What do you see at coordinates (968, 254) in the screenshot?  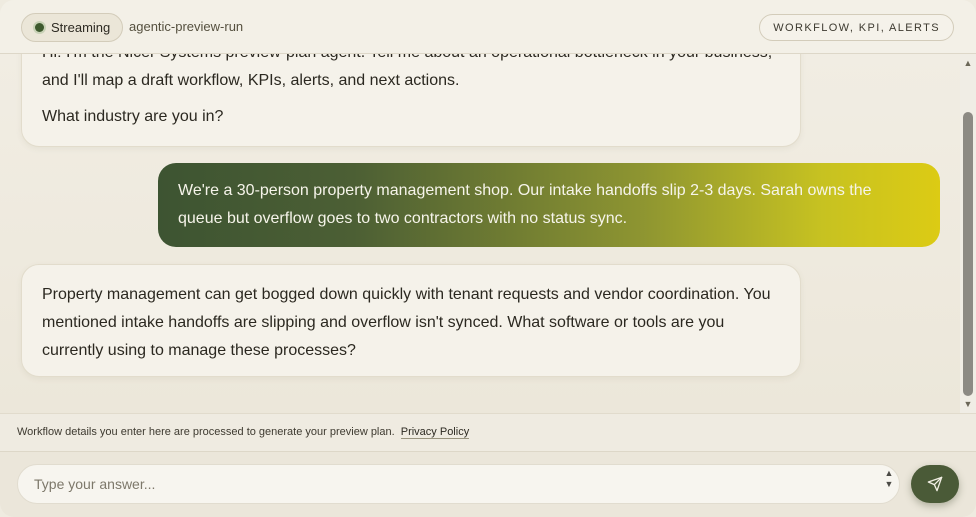 I see `scroll-thumb` at bounding box center [968, 254].